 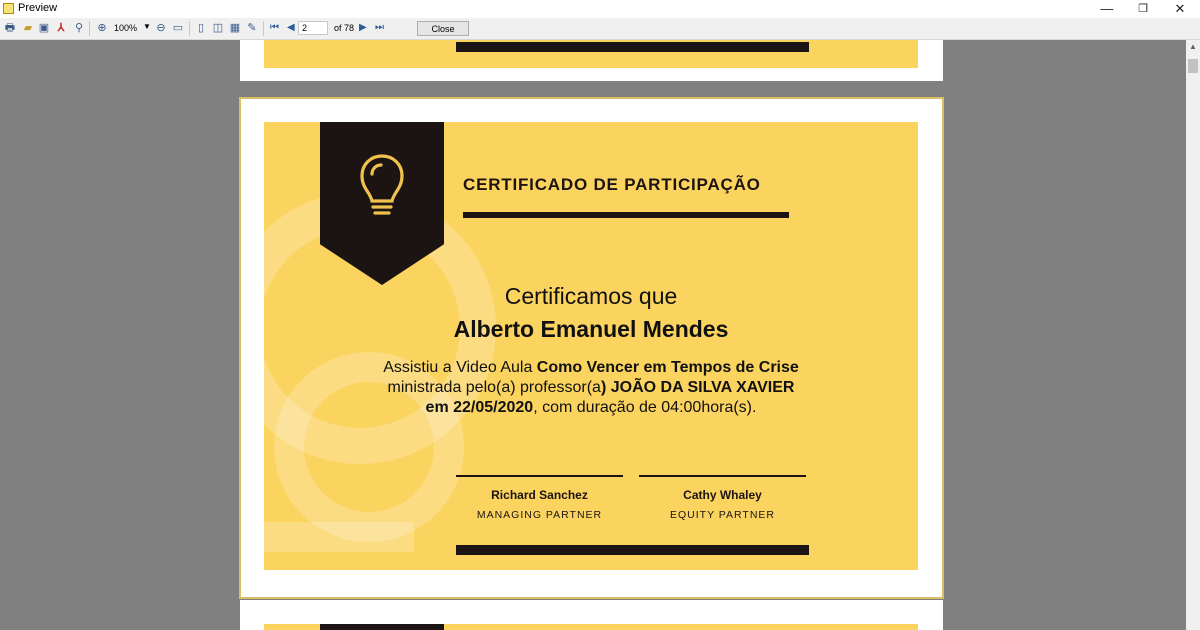 What do you see at coordinates (1107, 9) in the screenshot?
I see `minimize-button: —` at bounding box center [1107, 9].